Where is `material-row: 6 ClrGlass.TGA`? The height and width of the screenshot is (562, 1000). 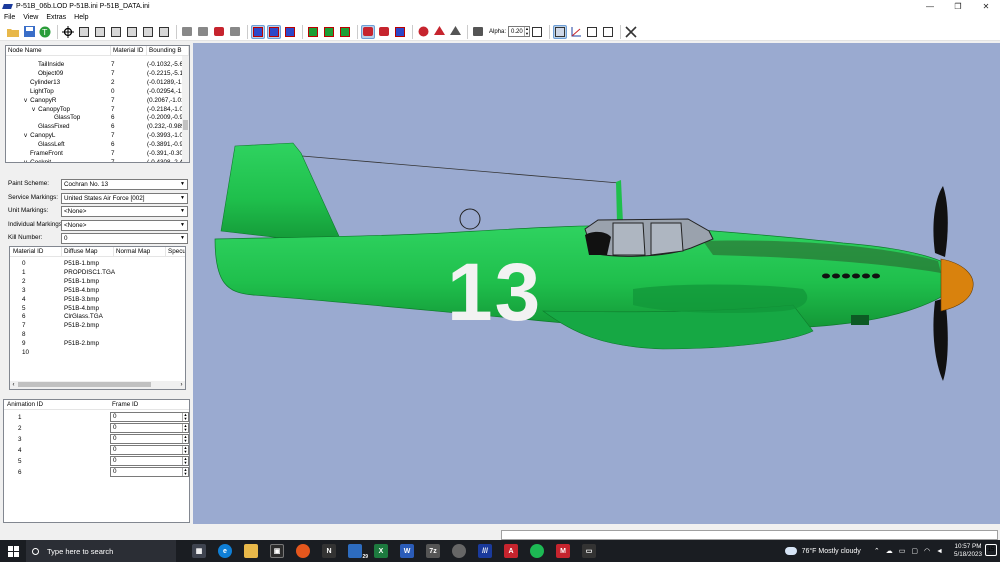
material-row: 6 ClrGlass.TGA is located at coordinates (97, 316).